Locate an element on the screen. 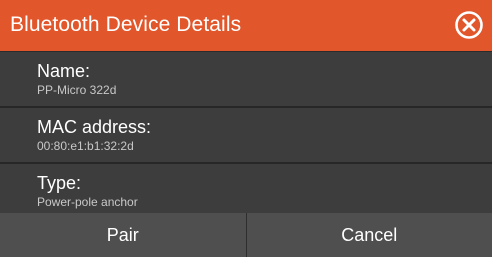 The height and width of the screenshot is (257, 492). cancel-button: Cancel is located at coordinates (368, 235).